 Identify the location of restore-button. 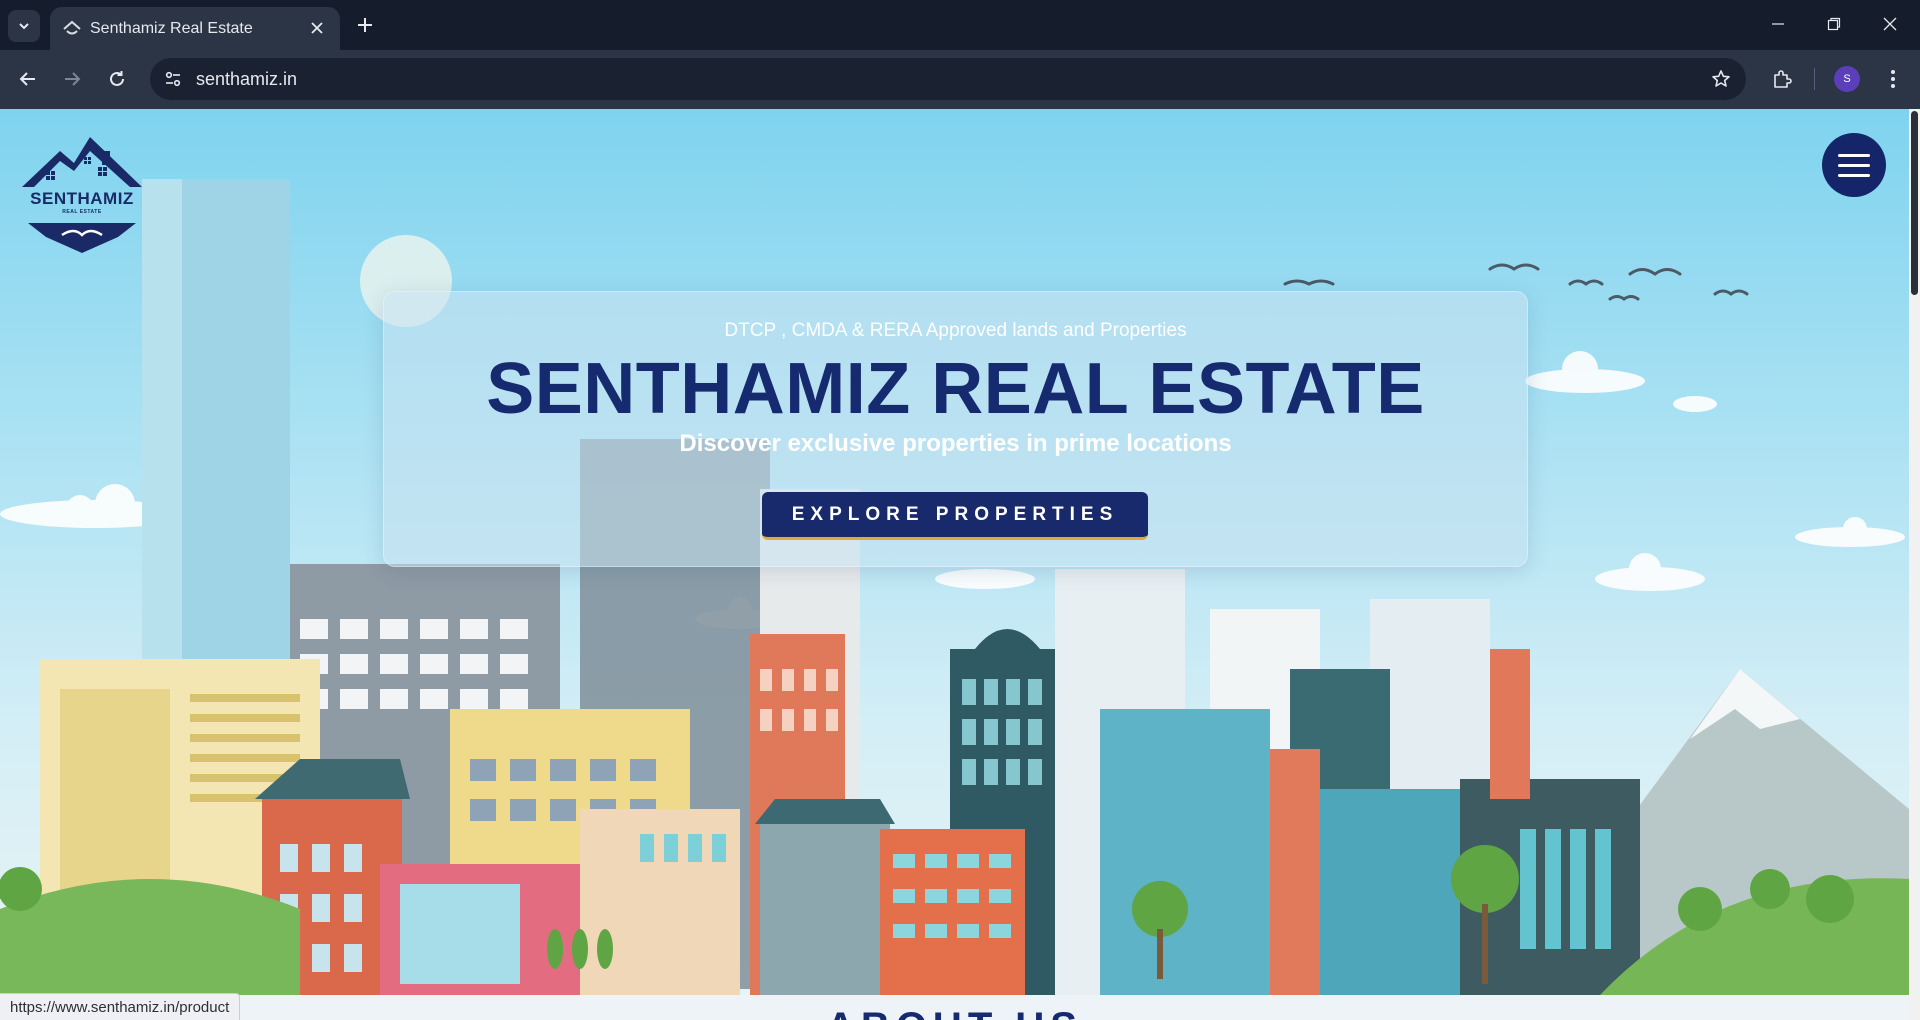
(1834, 24).